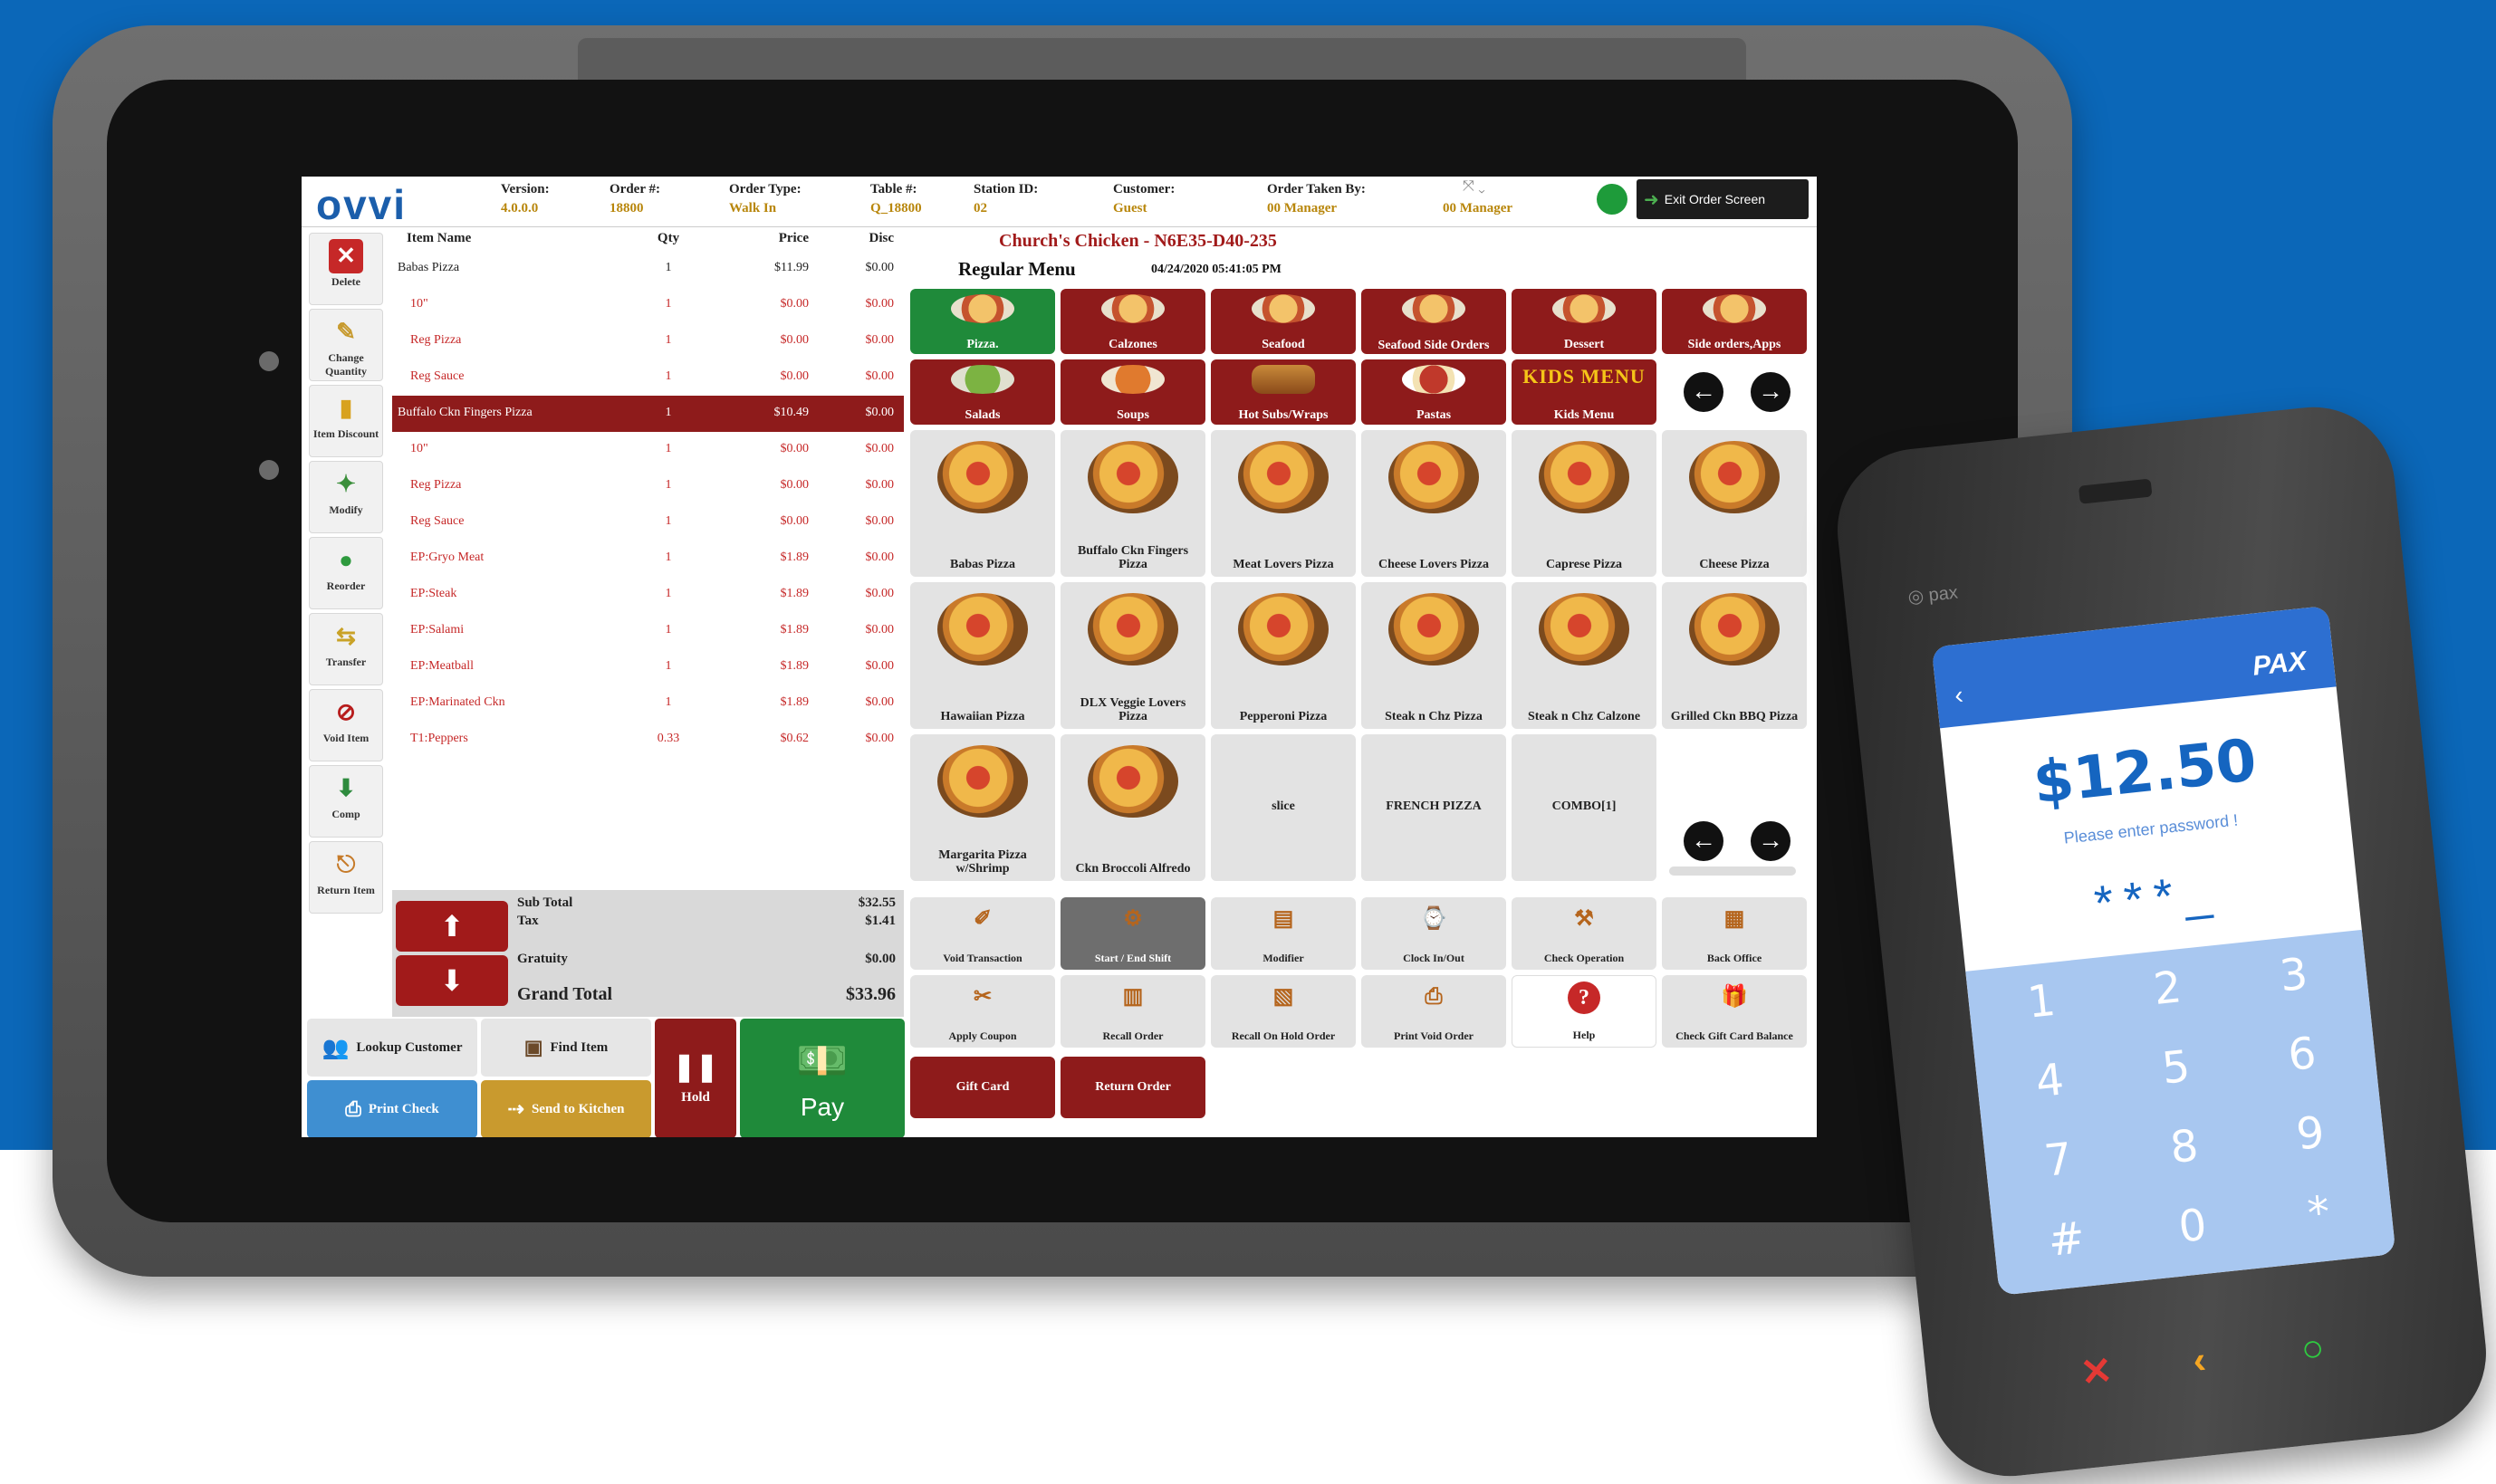 The image size is (2496, 1484). What do you see at coordinates (566, 1048) in the screenshot?
I see `find-item-button: ▣ Find Item` at bounding box center [566, 1048].